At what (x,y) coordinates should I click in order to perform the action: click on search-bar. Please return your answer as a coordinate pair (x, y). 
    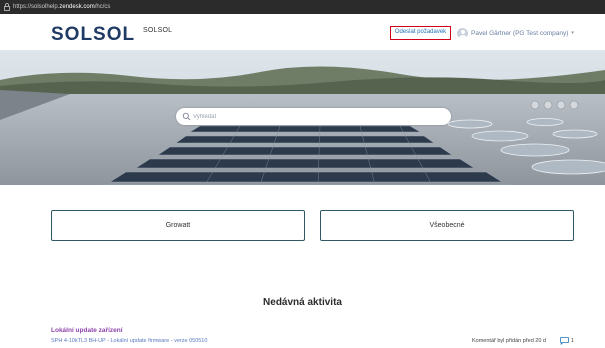
    Looking at the image, I should click on (313, 116).